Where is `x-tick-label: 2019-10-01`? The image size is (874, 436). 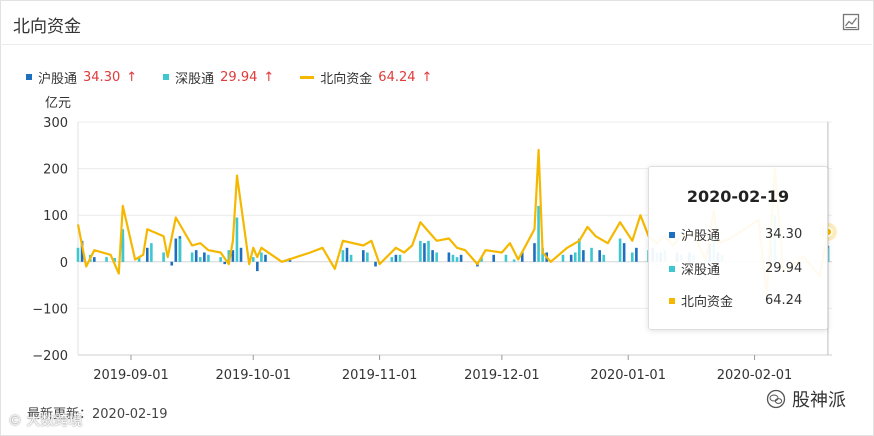 x-tick-label: 2019-10-01 is located at coordinates (253, 375).